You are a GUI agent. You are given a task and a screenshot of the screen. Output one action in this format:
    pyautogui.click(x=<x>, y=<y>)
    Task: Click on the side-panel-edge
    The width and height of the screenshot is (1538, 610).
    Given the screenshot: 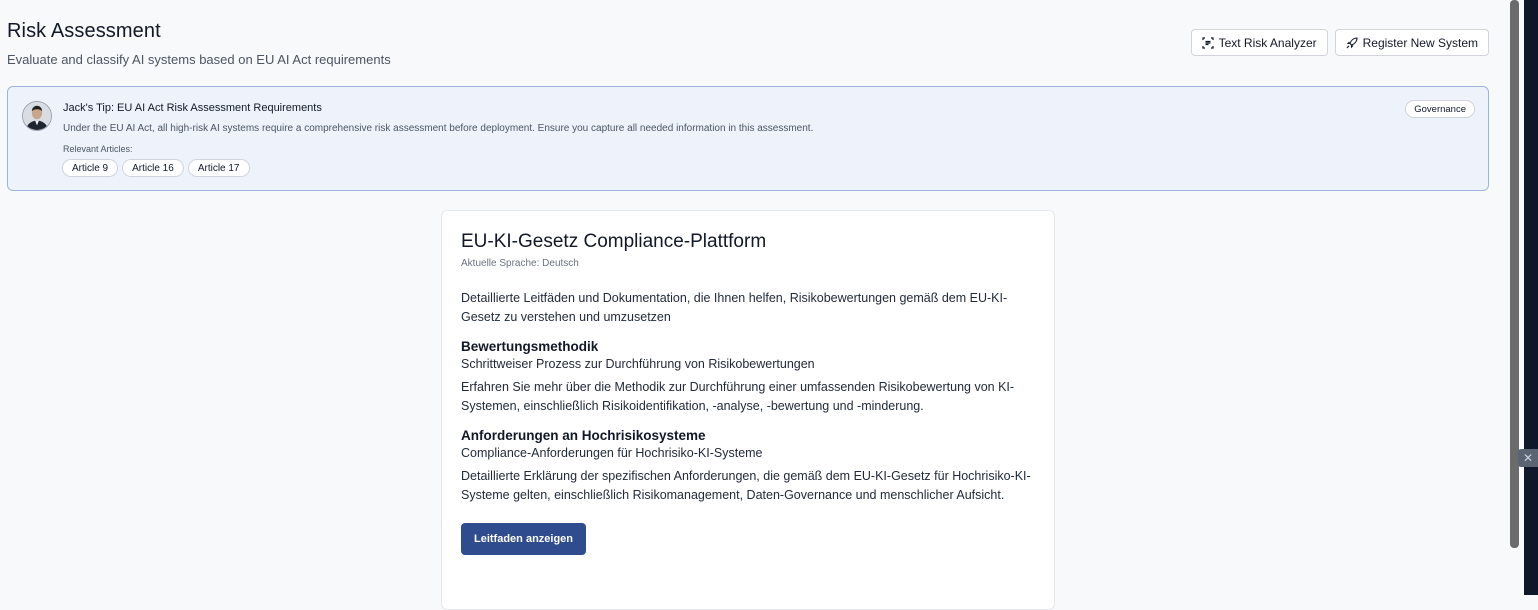 What is the action you would take?
    pyautogui.click(x=1531, y=297)
    